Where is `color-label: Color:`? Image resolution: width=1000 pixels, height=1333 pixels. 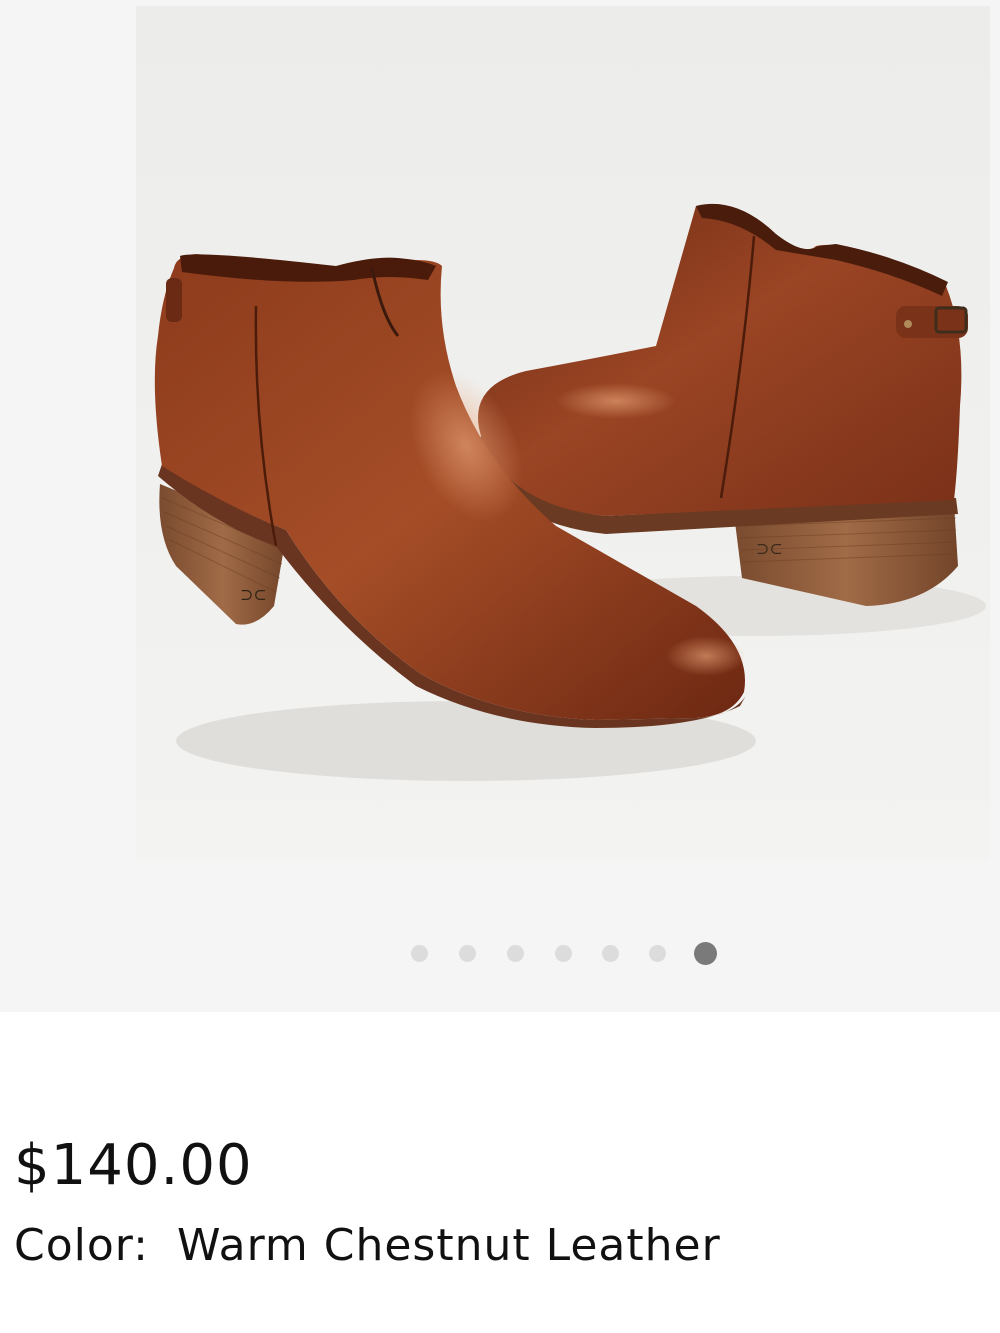 color-label: Color: is located at coordinates (81, 1245).